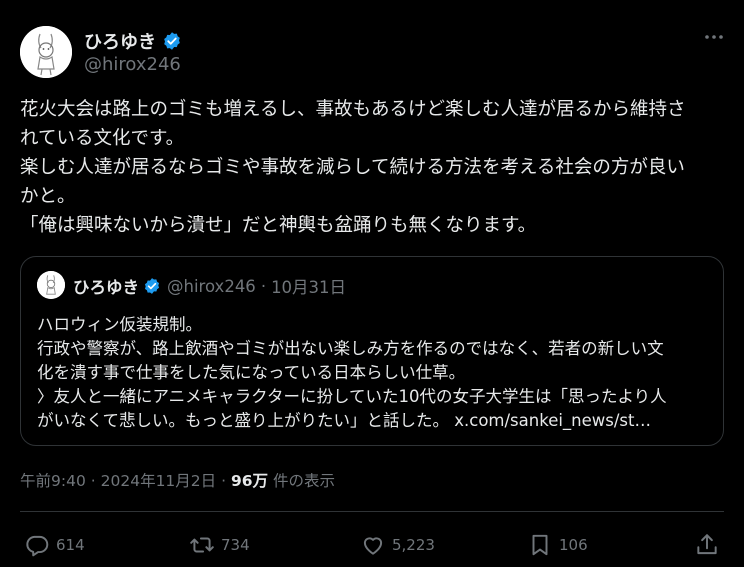 This screenshot has height=567, width=744. What do you see at coordinates (308, 286) in the screenshot?
I see `quoted-date: 10月31日` at bounding box center [308, 286].